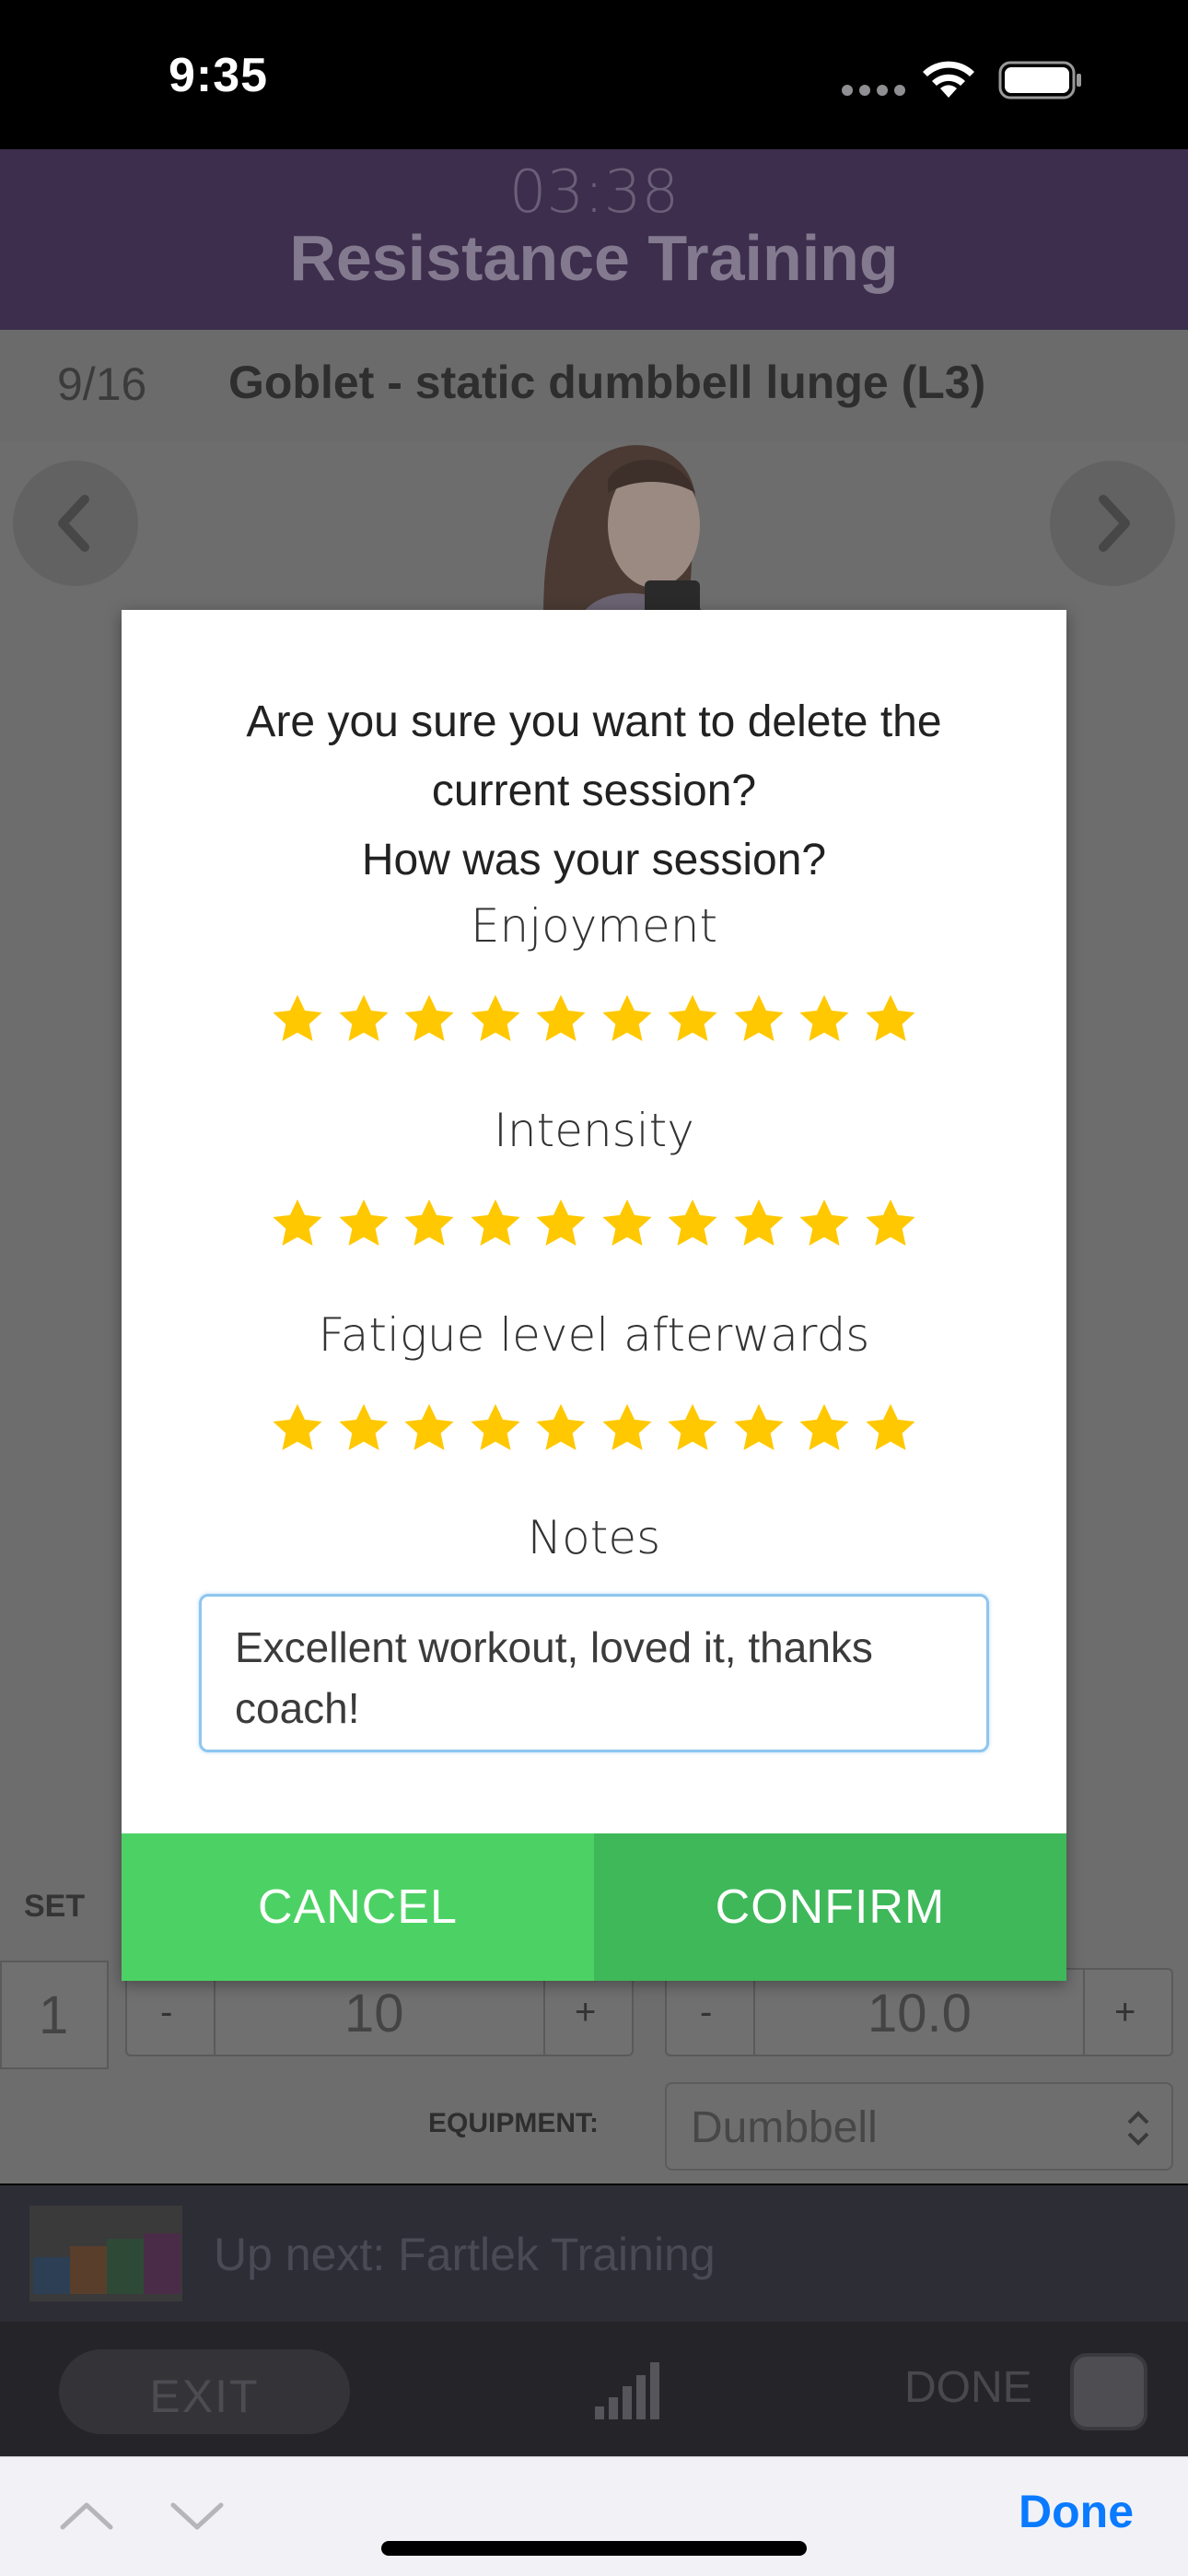  Describe the element at coordinates (919, 2126) in the screenshot. I see `equipment-select: Dumbbell` at that location.